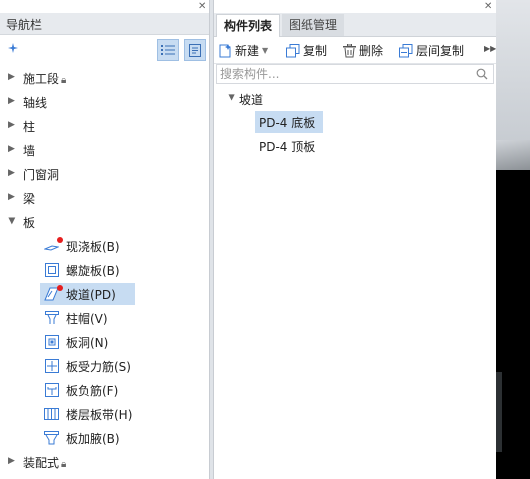  What do you see at coordinates (406, 50) in the screenshot?
I see `floor-copy-icon` at bounding box center [406, 50].